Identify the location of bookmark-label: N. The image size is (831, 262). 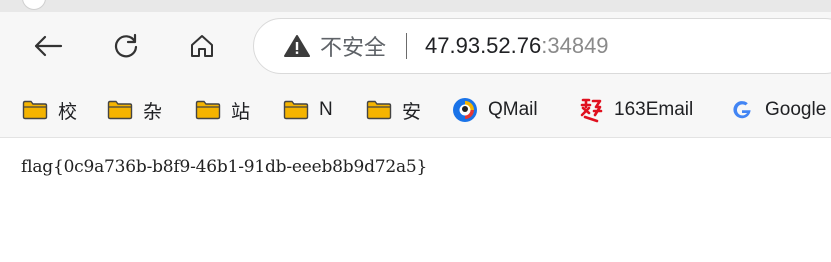
(326, 109).